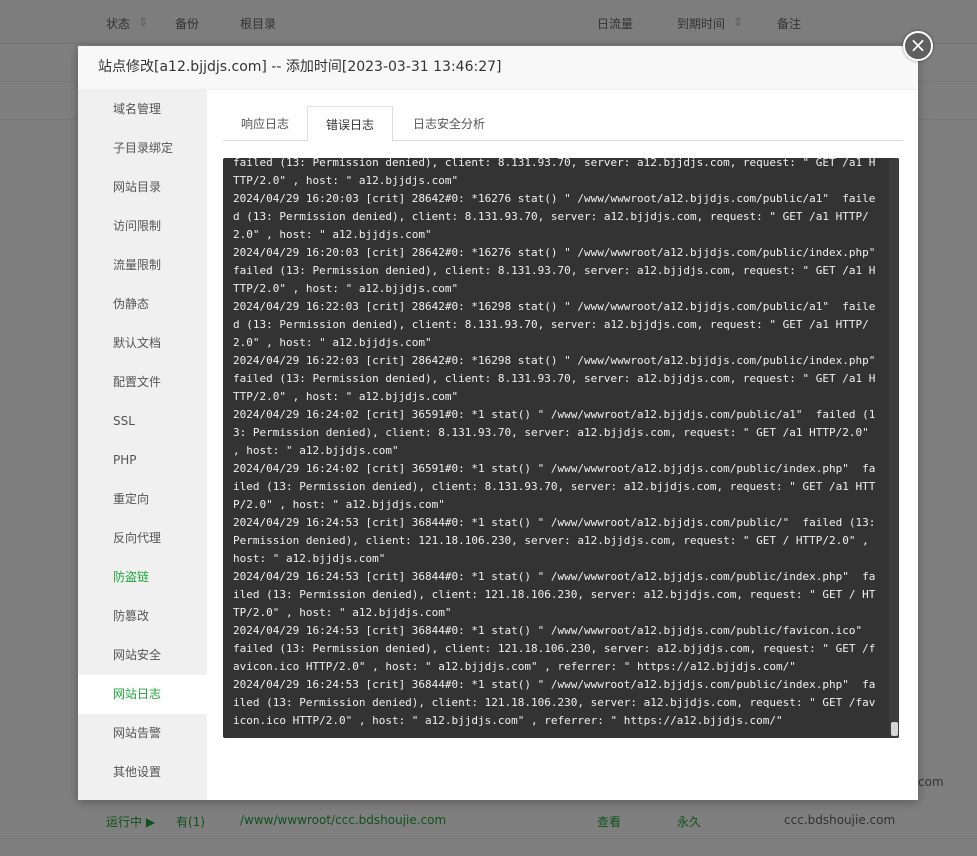 Image resolution: width=977 pixels, height=856 pixels. Describe the element at coordinates (142, 109) in the screenshot. I see `sidebar-item-domain: 域名管理` at that location.